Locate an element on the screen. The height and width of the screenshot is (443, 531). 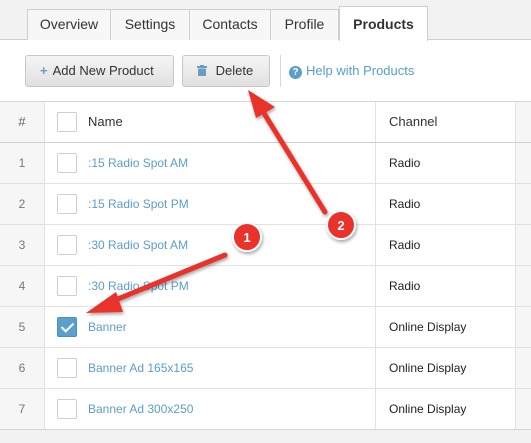
row-number: 1 is located at coordinates (22, 163).